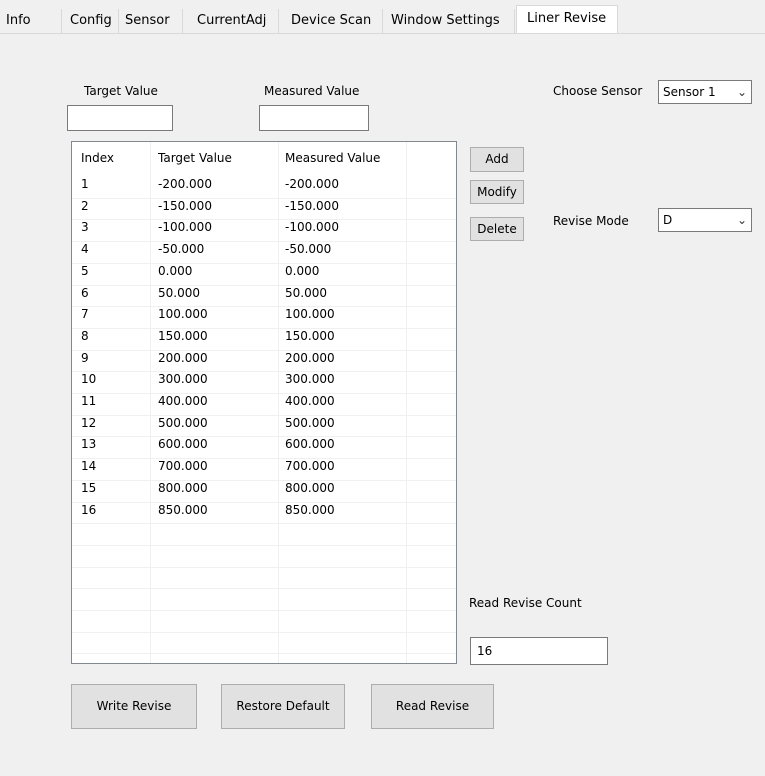  I want to click on table-cell: 14, so click(88, 466).